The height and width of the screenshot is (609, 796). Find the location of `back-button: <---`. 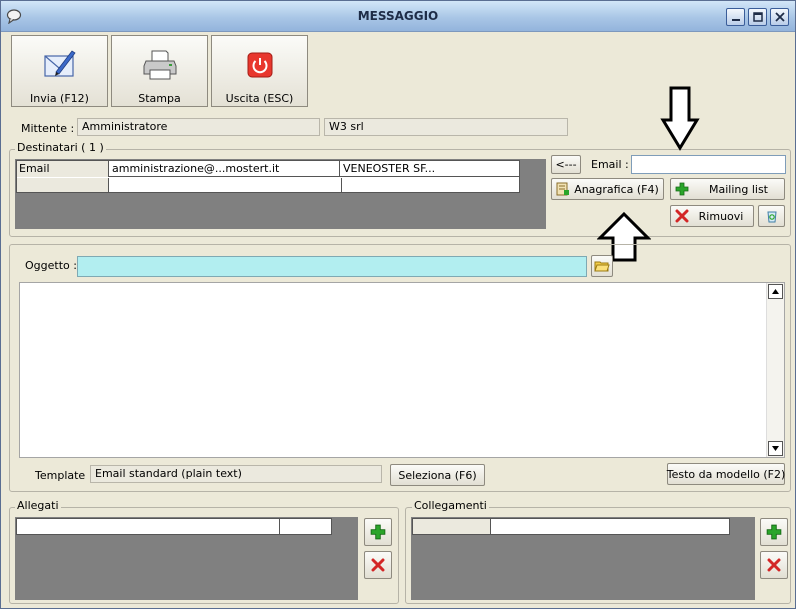

back-button: <--- is located at coordinates (566, 164).